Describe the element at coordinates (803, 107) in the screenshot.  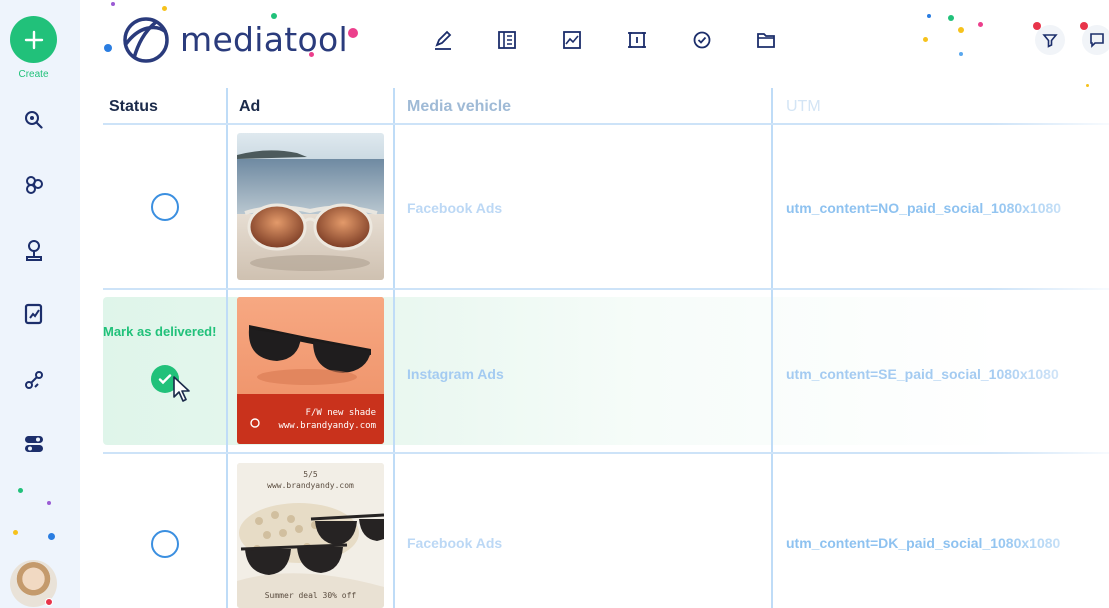
I see `column-header-utm: UTM` at that location.